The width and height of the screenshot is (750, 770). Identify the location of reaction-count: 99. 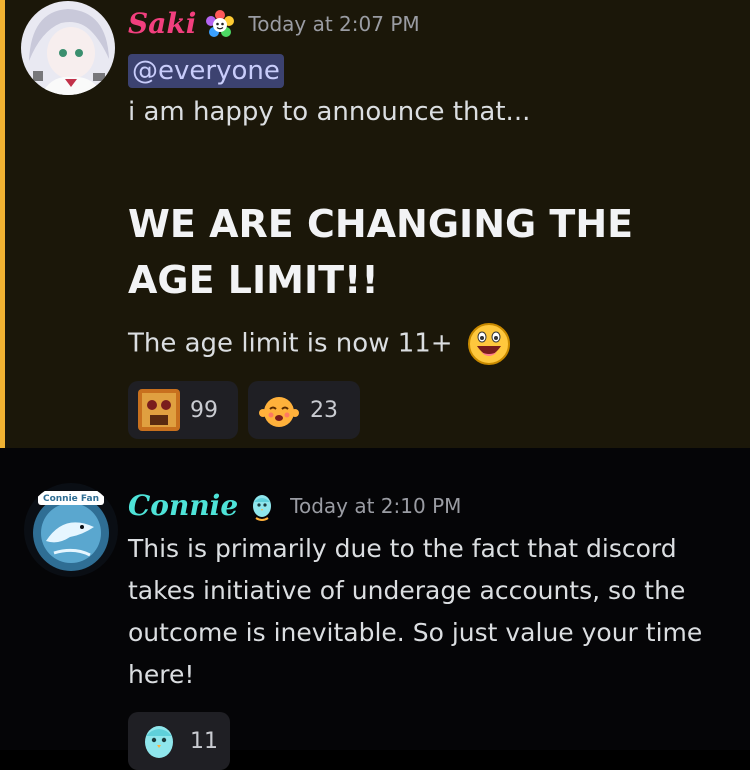
(204, 410).